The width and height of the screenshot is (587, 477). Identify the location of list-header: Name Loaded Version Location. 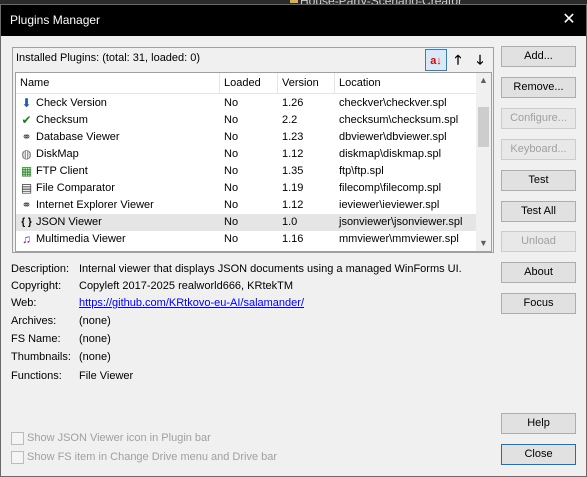
(246, 83).